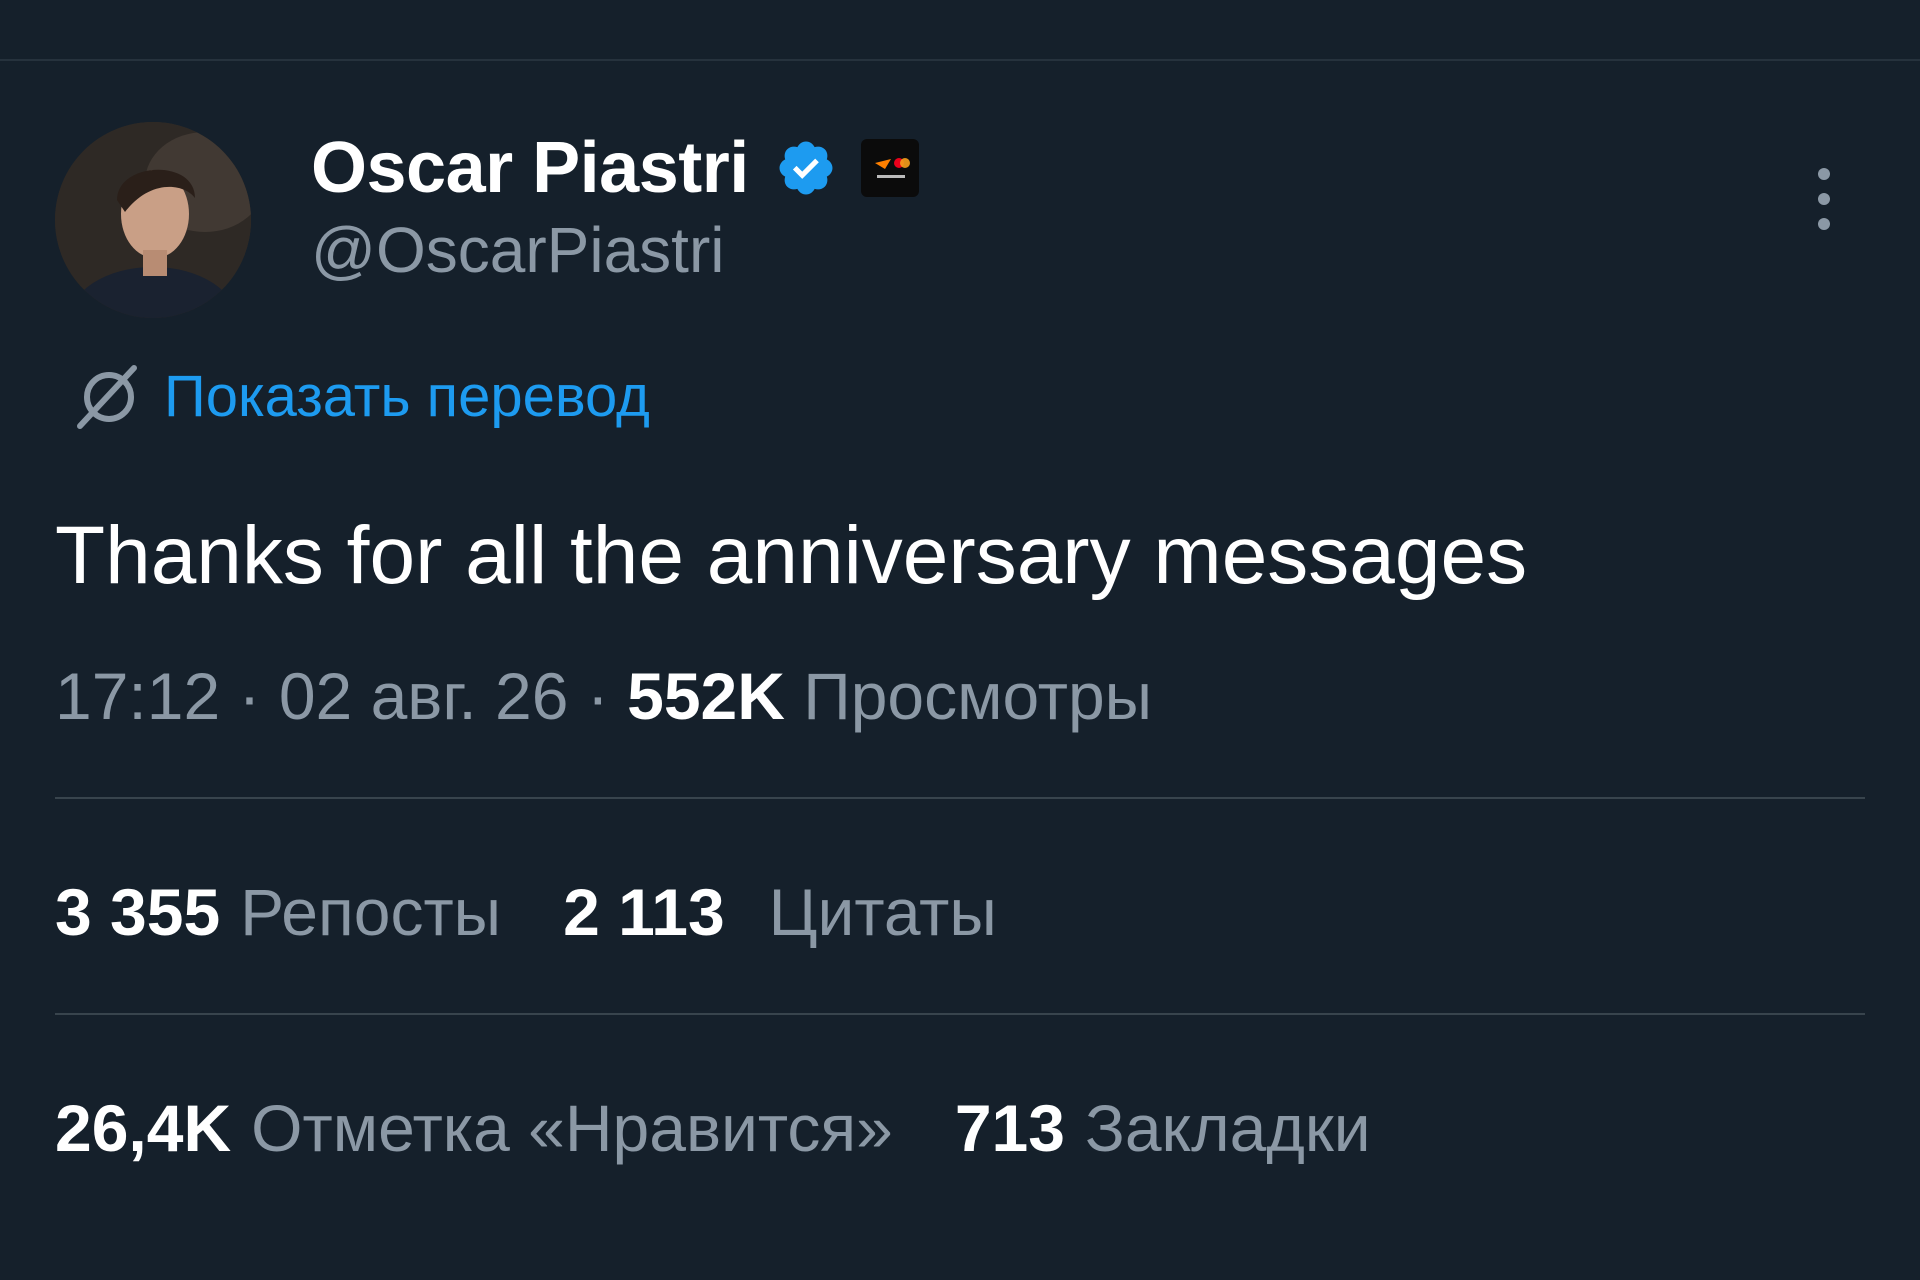  What do you see at coordinates (1824, 199) in the screenshot?
I see `more-options-icon` at bounding box center [1824, 199].